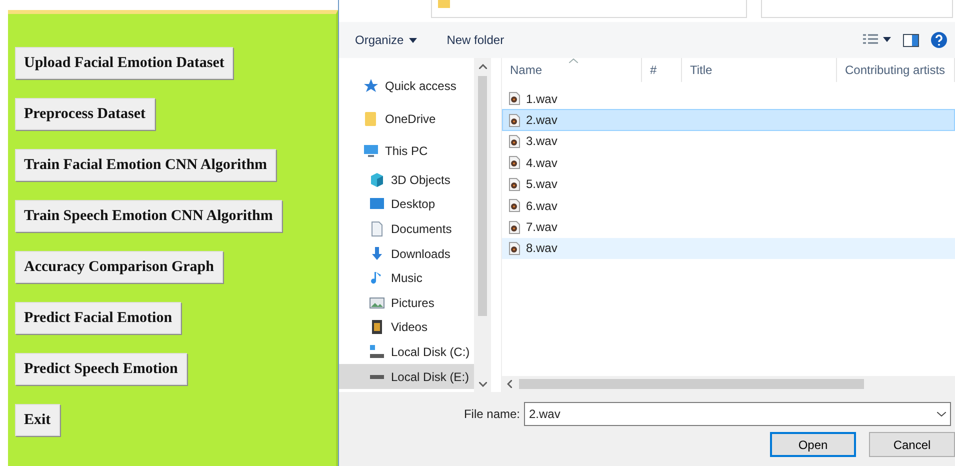 This screenshot has height=466, width=955. Describe the element at coordinates (728, 184) in the screenshot. I see `file-row: 5.wav` at that location.